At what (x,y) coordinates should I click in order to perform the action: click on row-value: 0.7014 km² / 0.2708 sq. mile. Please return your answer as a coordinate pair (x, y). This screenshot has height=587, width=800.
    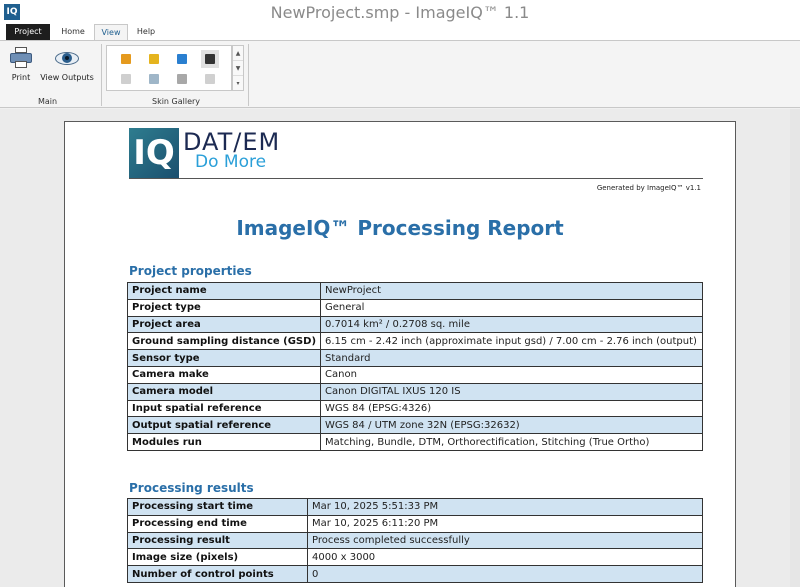
    Looking at the image, I should click on (511, 324).